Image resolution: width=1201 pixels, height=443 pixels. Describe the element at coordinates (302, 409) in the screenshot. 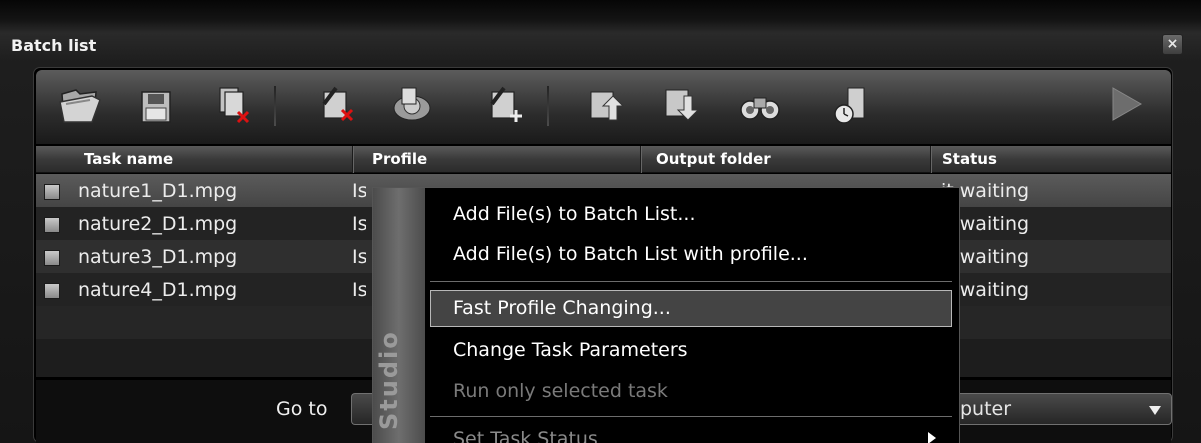

I see `goto-label: Go to` at that location.